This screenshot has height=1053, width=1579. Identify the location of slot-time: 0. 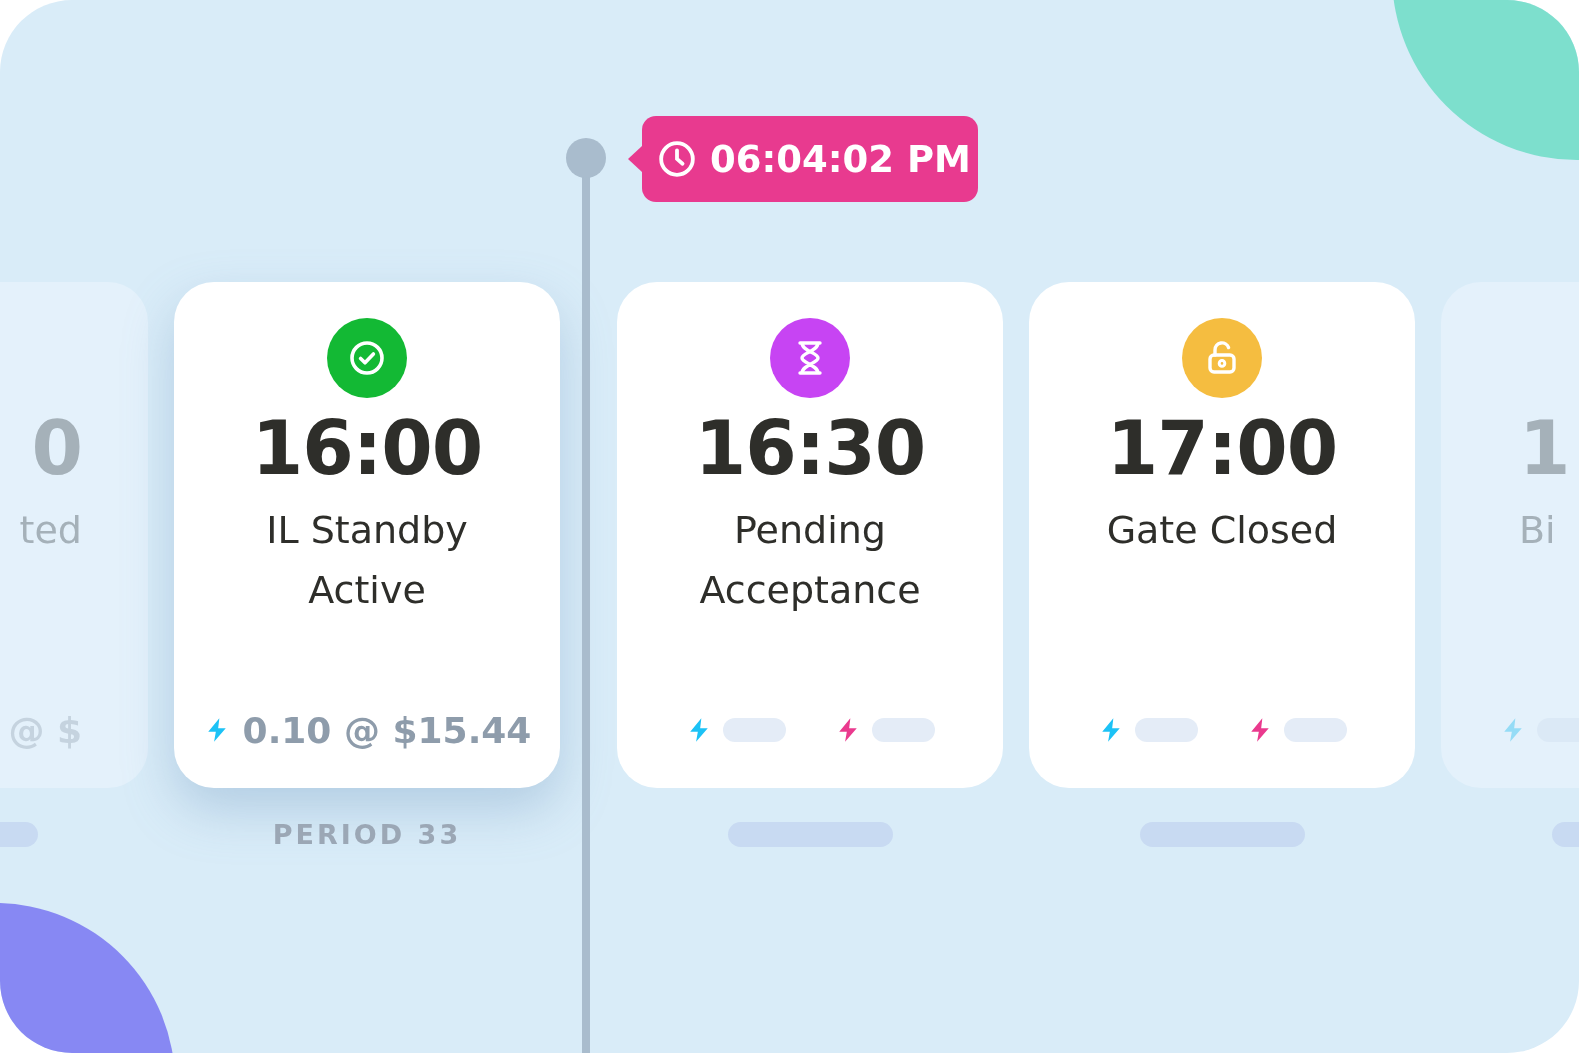
(56, 448).